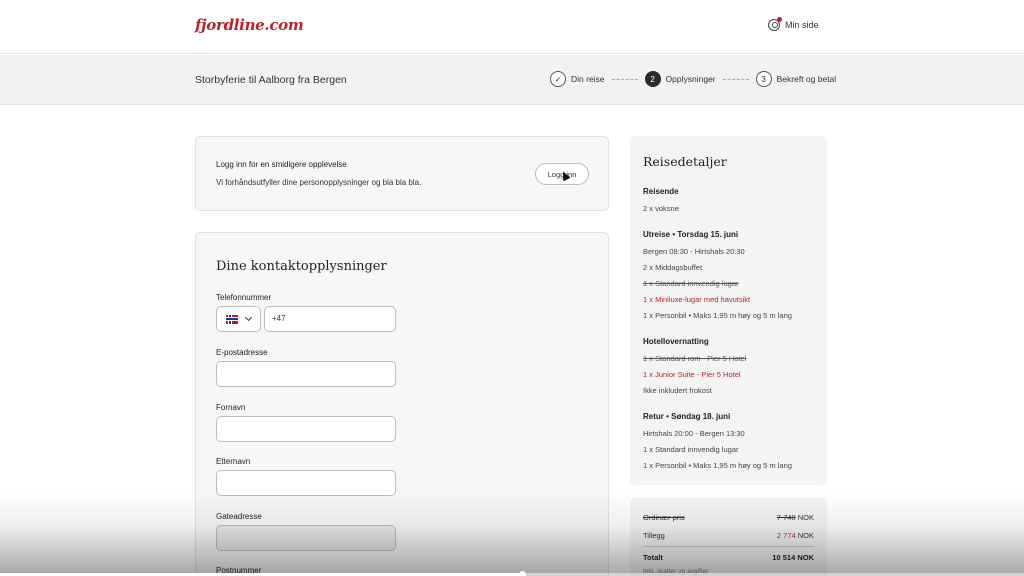 This screenshot has height=576, width=1024. I want to click on fjordline-logo: fjordline.com, so click(249, 25).